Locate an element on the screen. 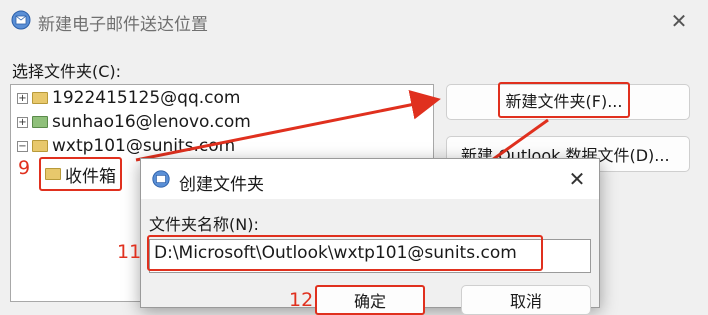 The image size is (708, 315). close-icon: ✕ is located at coordinates (577, 179).